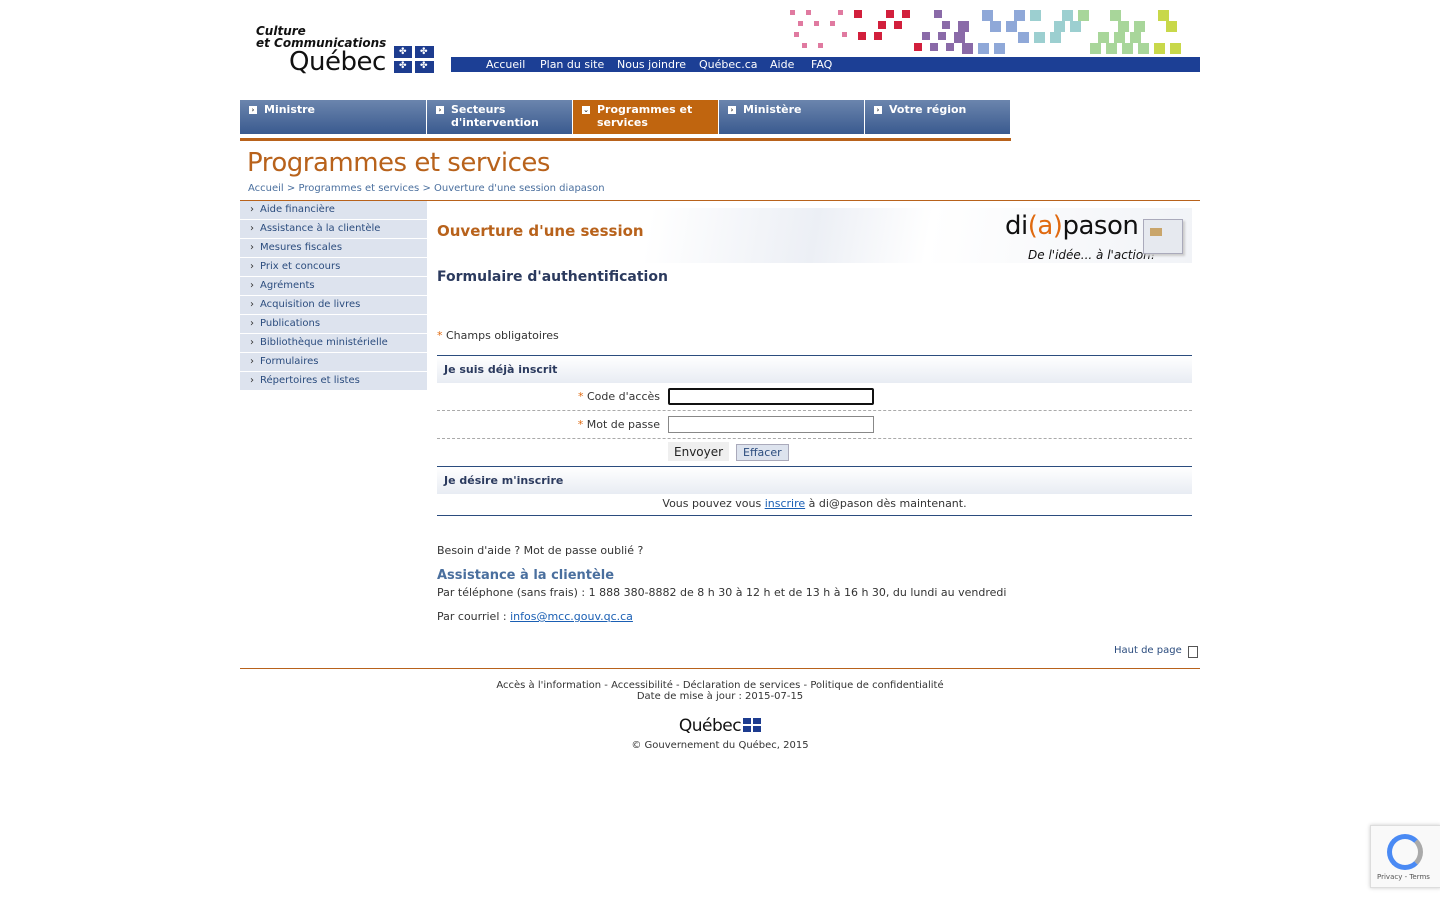 The height and width of the screenshot is (900, 1440). I want to click on tab-ministre: › Ministre, so click(333, 117).